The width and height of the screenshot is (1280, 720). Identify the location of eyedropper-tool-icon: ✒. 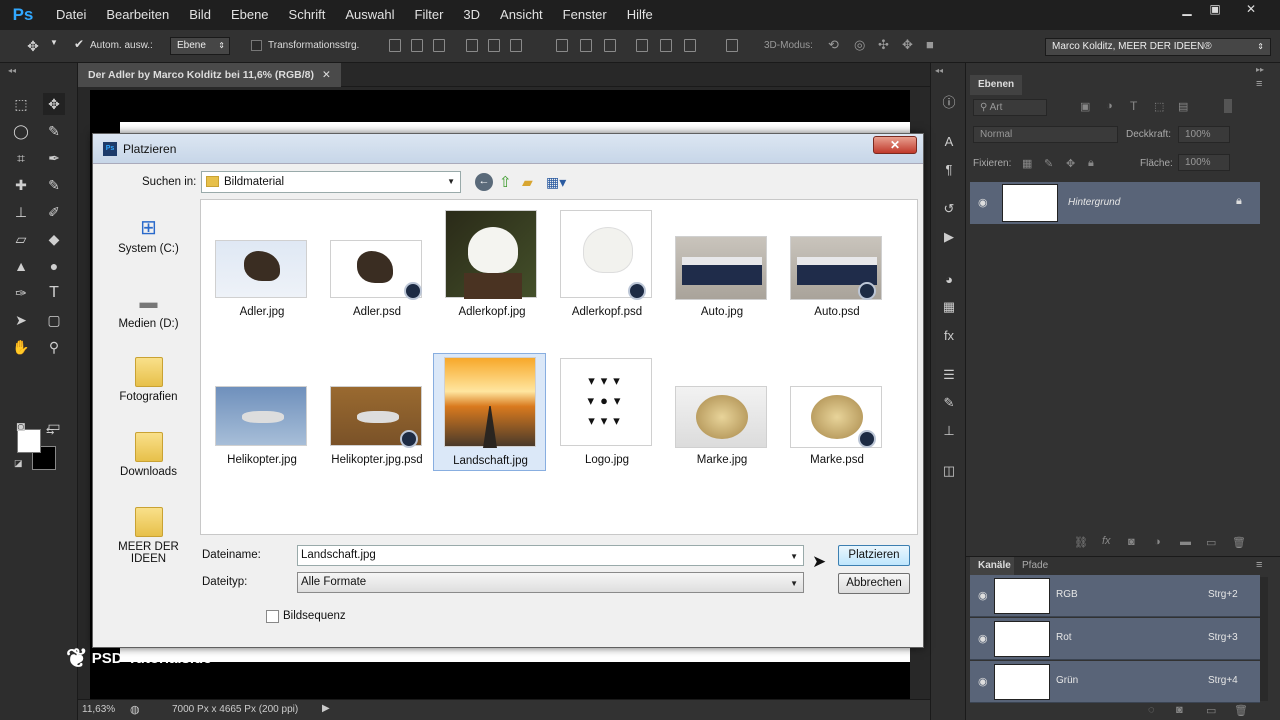
(54, 158).